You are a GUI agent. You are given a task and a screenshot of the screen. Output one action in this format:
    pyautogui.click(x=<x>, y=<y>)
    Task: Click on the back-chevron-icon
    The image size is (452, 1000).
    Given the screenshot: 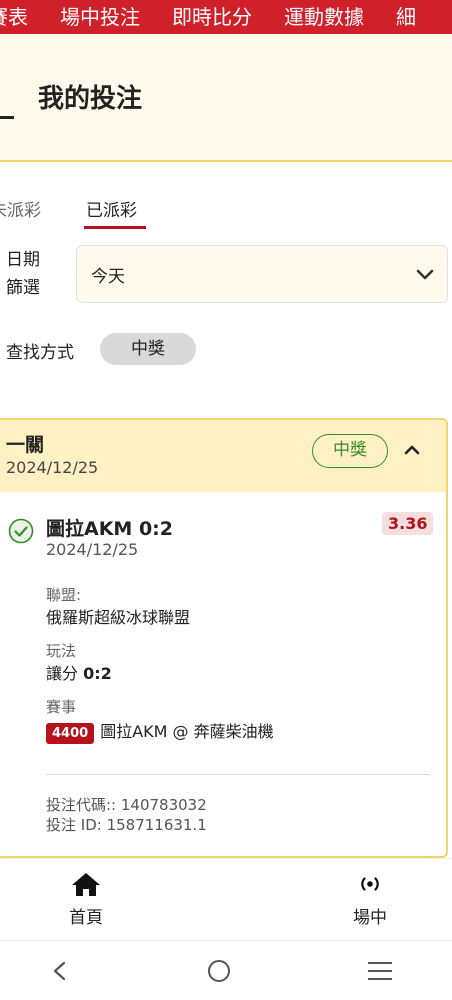 What is the action you would take?
    pyautogui.click(x=60, y=971)
    